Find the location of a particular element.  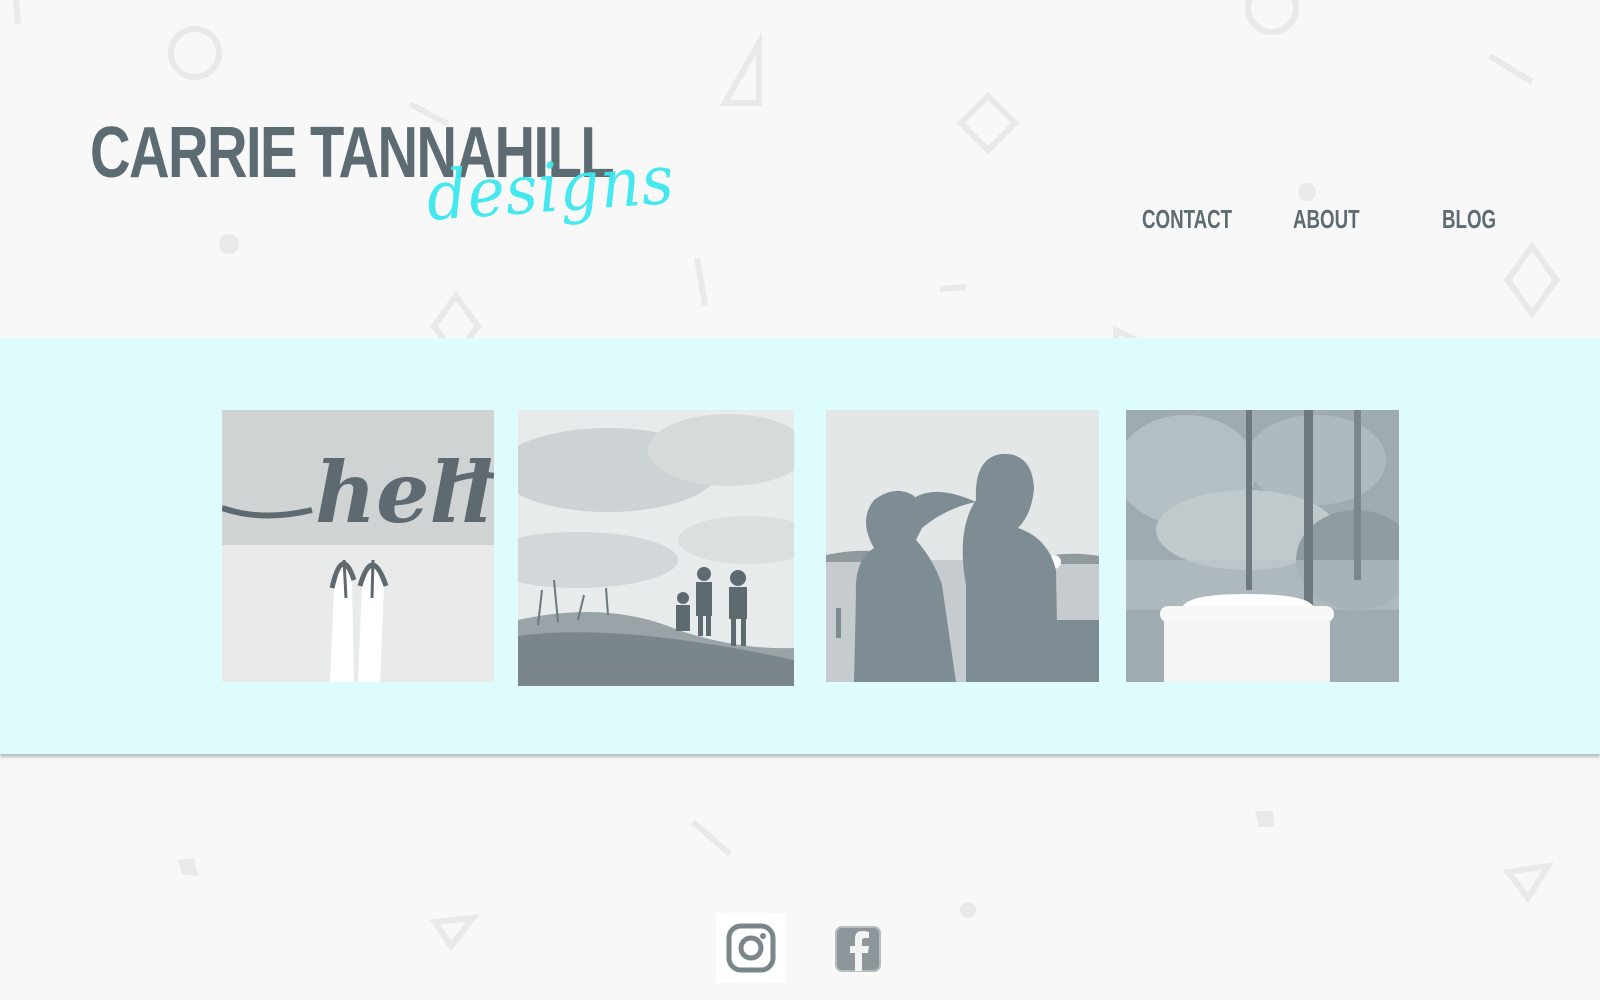

brand-tagline: designs is located at coordinates (550, 188).